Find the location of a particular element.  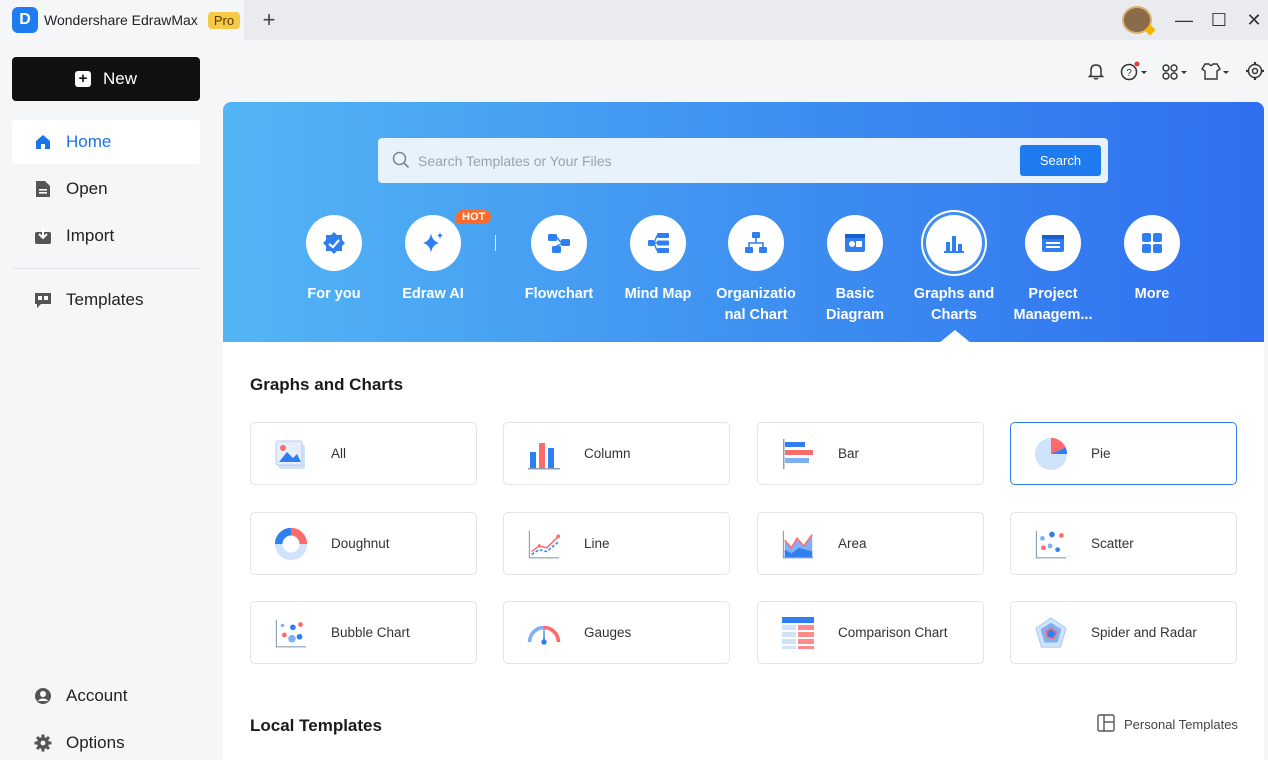

local-templates-title: Local Templates is located at coordinates (316, 725).